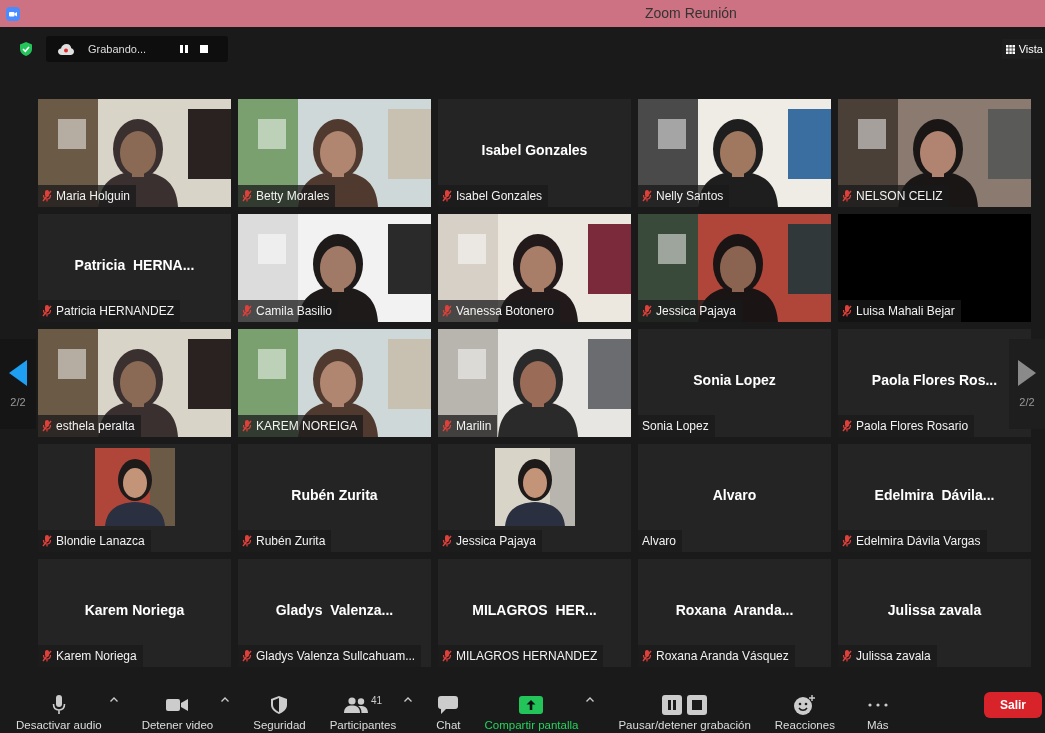 Image resolution: width=1045 pixels, height=733 pixels. What do you see at coordinates (307, 426) in the screenshot?
I see `participant-label: KAREM NOREIGA` at bounding box center [307, 426].